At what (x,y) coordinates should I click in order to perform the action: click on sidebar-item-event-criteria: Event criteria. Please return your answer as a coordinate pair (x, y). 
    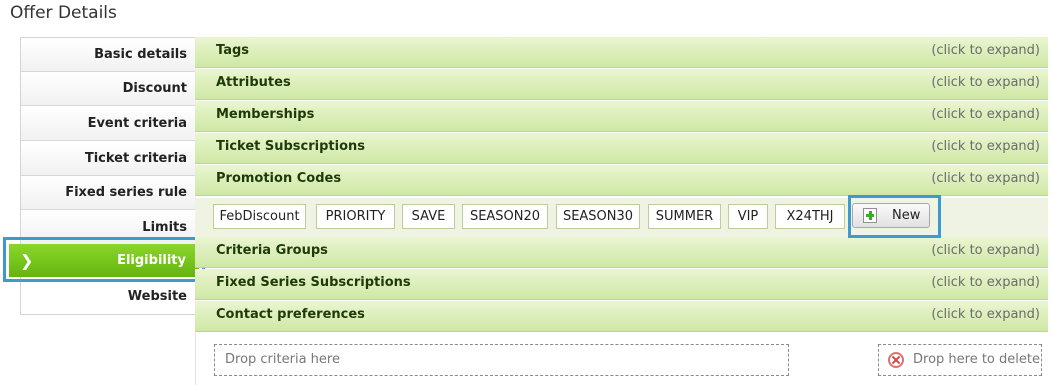
    Looking at the image, I should click on (108, 124).